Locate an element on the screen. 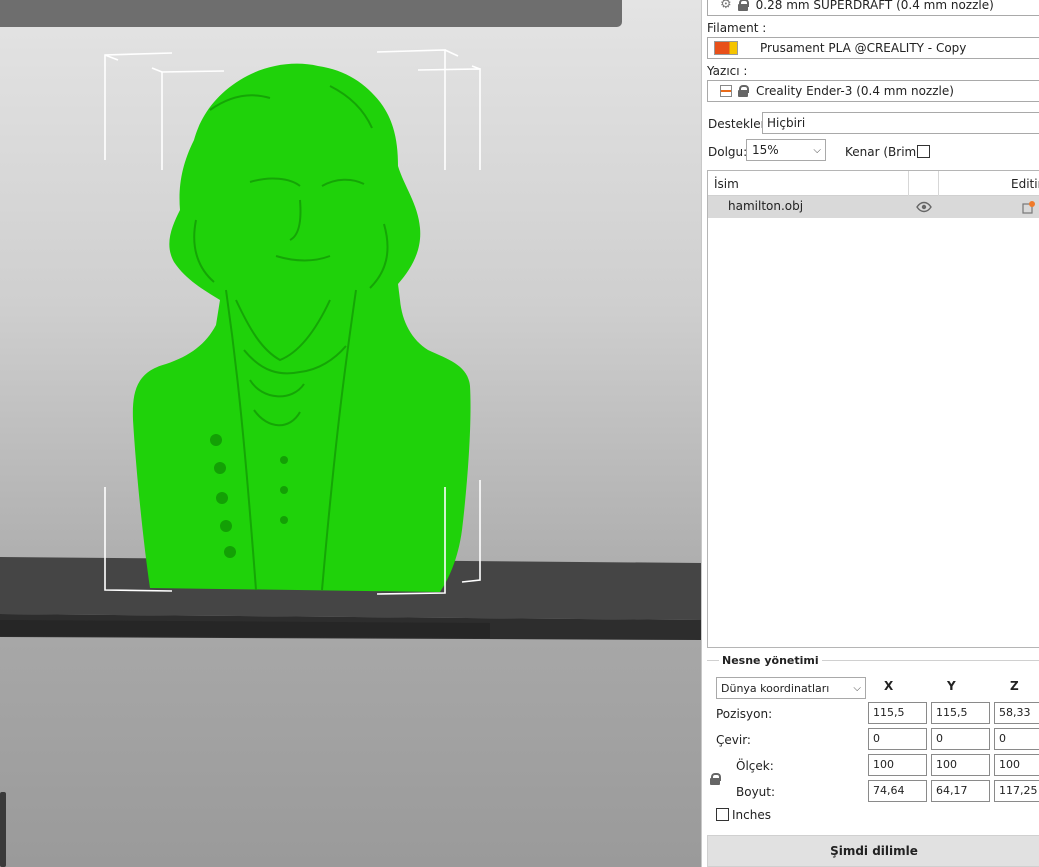  filament-color-swatch is located at coordinates (726, 48).